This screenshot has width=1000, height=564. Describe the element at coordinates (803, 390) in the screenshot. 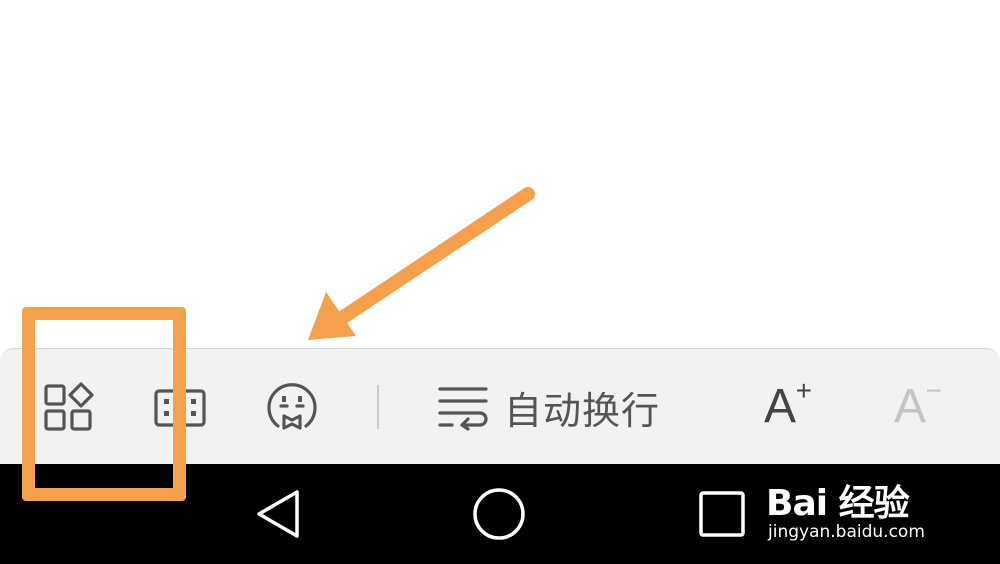

I see `font-increase-sup: +` at that location.